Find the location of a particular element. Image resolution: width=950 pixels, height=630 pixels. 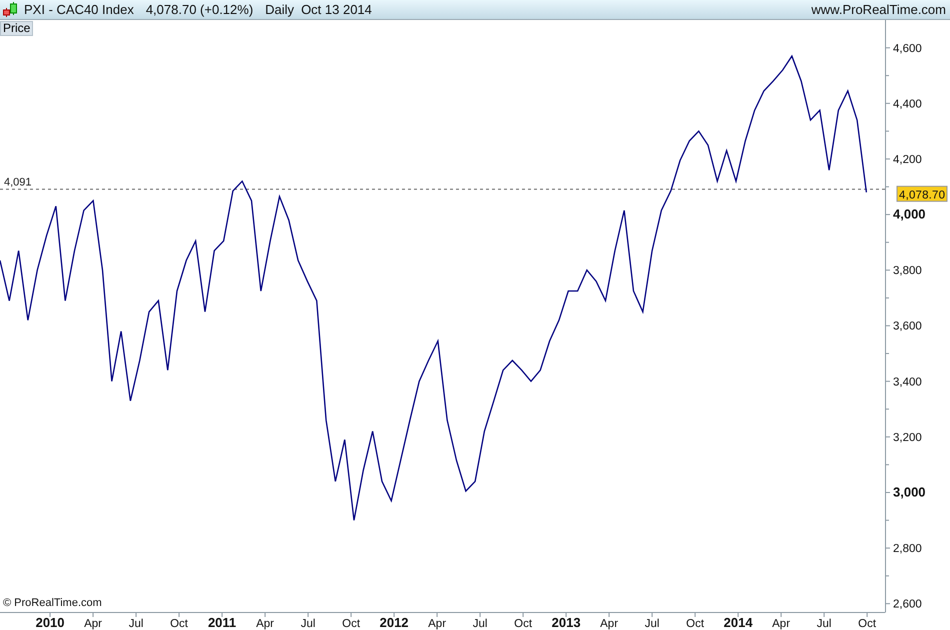

y-tick-label: 3,000 is located at coordinates (909, 492).